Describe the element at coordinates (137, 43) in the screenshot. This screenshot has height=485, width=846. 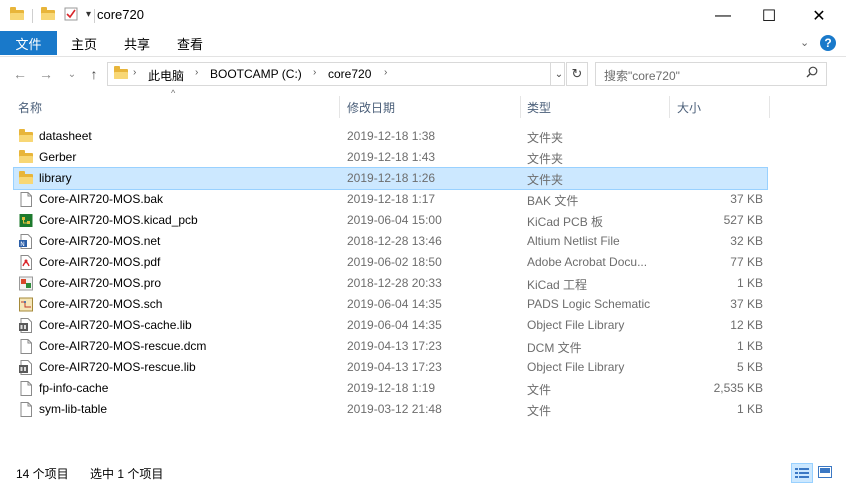
I see `tab-share: 共享` at that location.